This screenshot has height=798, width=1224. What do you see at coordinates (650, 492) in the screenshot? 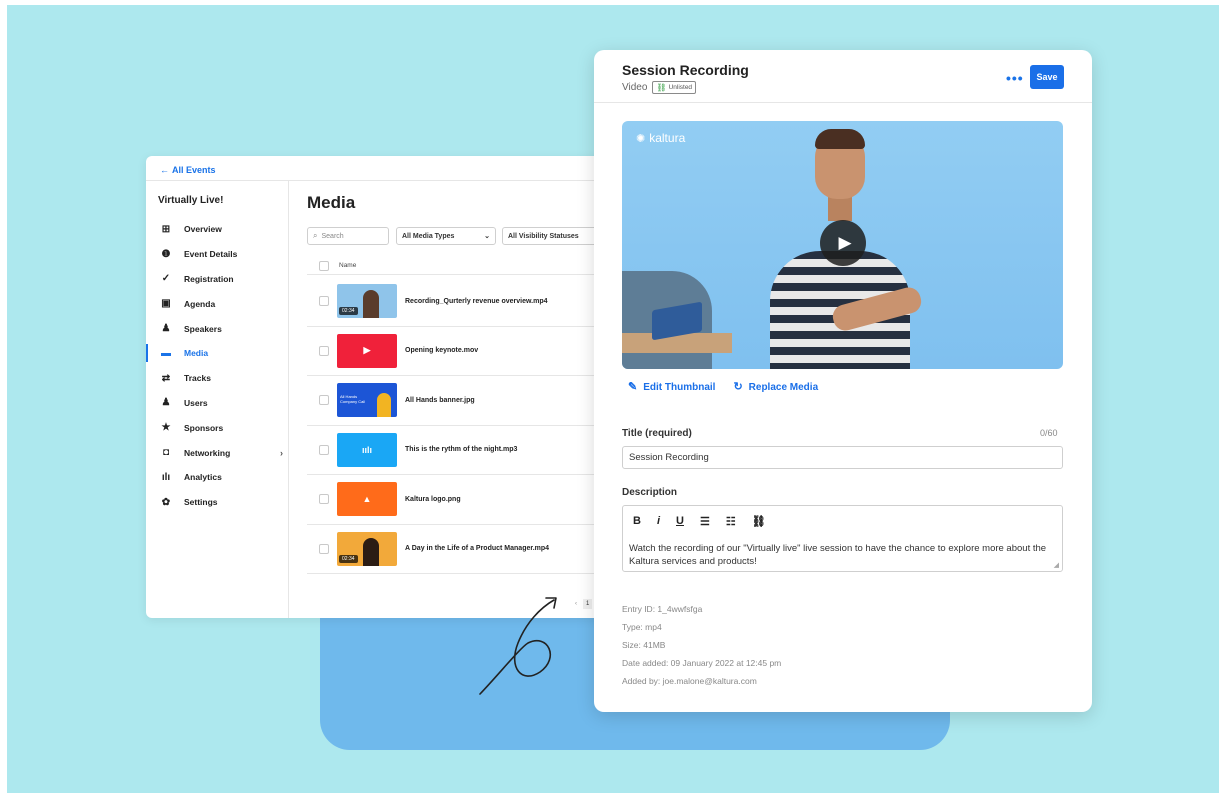
I see `description-label: Description` at bounding box center [650, 492].